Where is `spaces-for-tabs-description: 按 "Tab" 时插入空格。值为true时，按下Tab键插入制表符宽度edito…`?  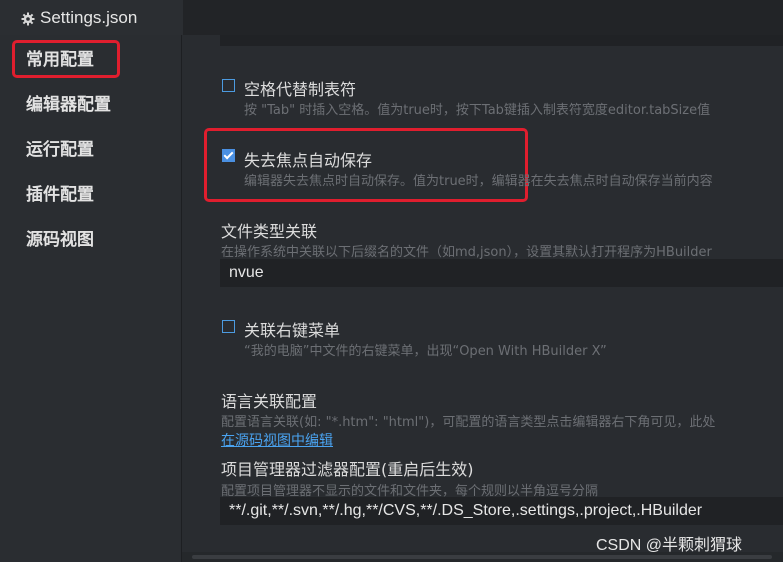
spaces-for-tabs-description: 按 "Tab" 时插入空格。值为true时，按下Tab键插入制表符宽度edito… is located at coordinates (477, 110).